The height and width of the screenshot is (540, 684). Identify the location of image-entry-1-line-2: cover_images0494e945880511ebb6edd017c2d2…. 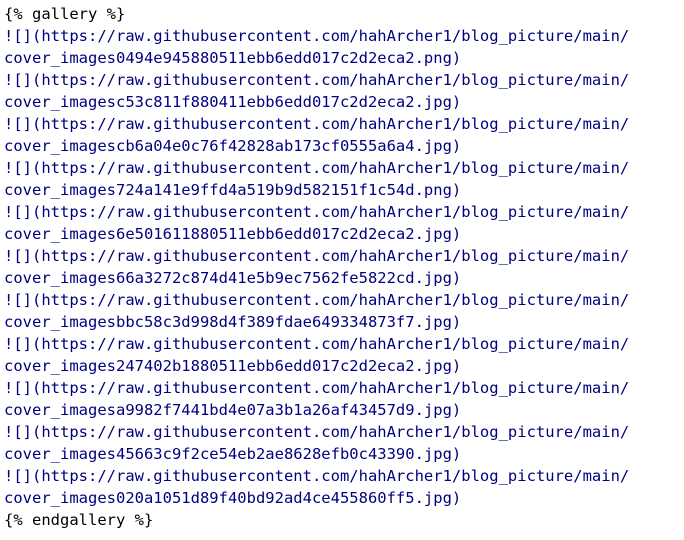
(233, 58).